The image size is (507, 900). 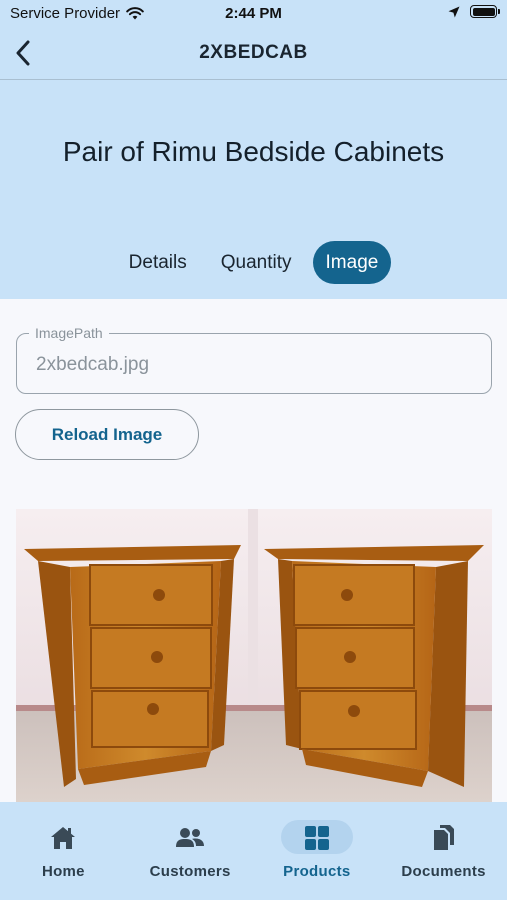 I want to click on product-title: Pair of Rimu Bedside Cabinets, so click(x=253, y=151).